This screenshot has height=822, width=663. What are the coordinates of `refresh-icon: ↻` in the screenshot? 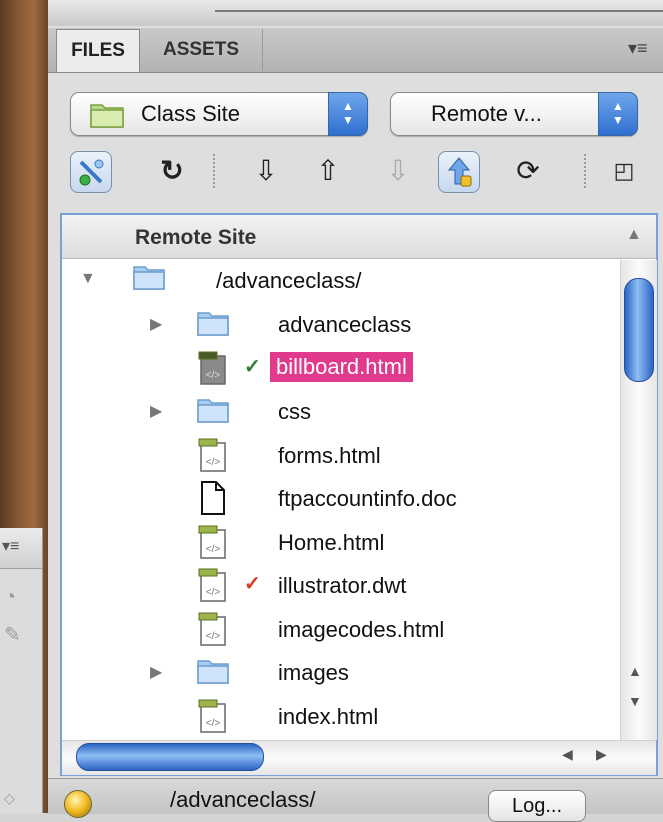 It's located at (172, 171).